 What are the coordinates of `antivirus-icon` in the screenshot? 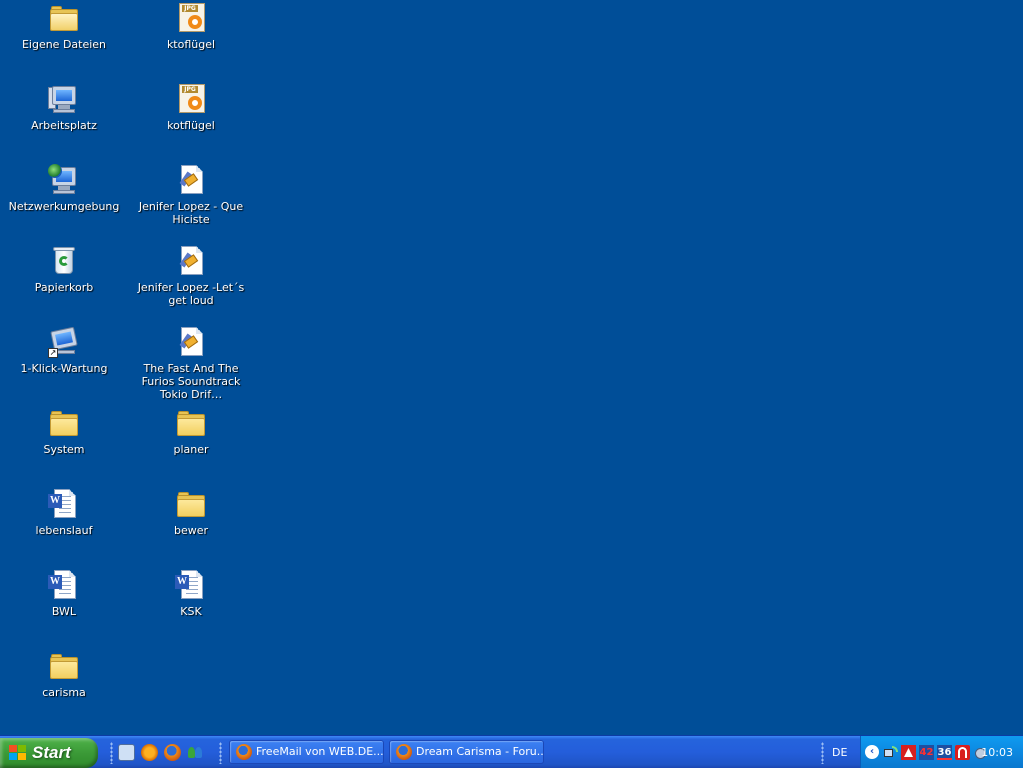 It's located at (908, 752).